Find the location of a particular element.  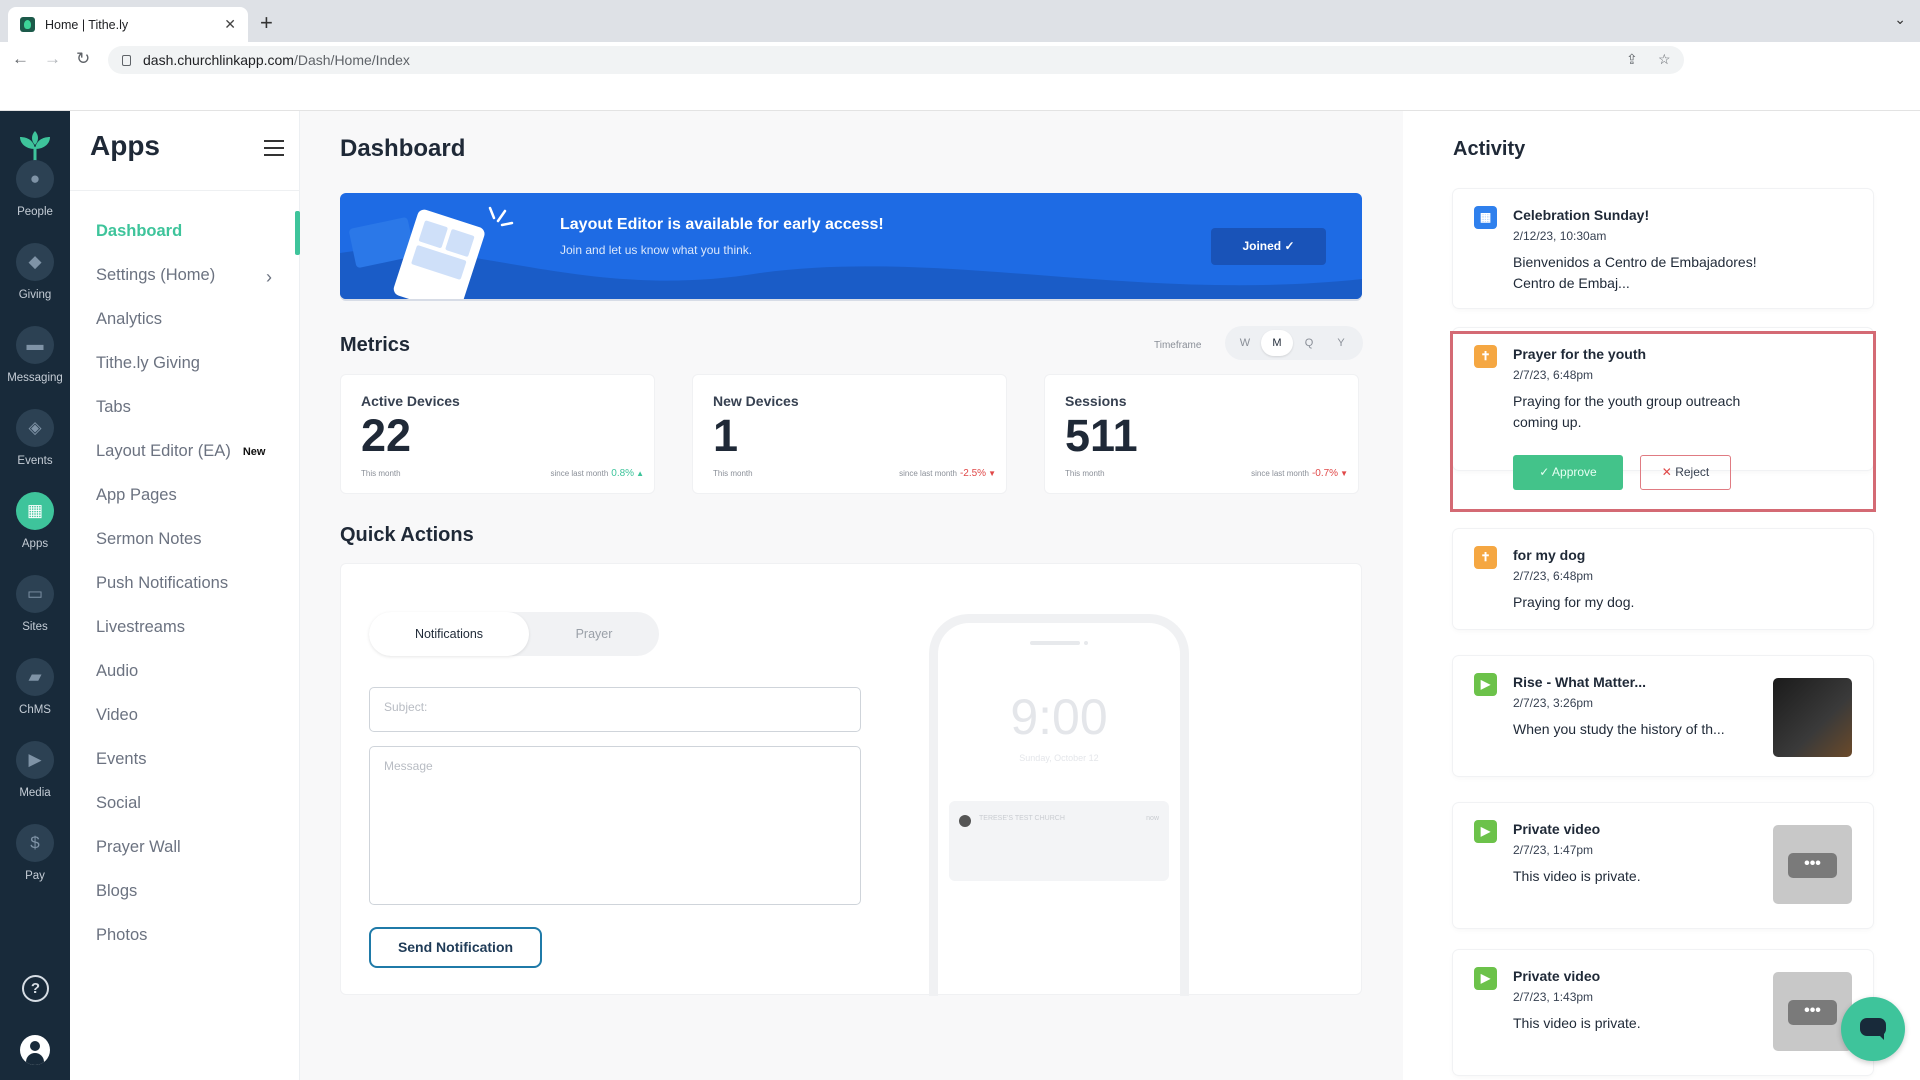

sidenav-item-analytics: Analytics is located at coordinates (129, 319).